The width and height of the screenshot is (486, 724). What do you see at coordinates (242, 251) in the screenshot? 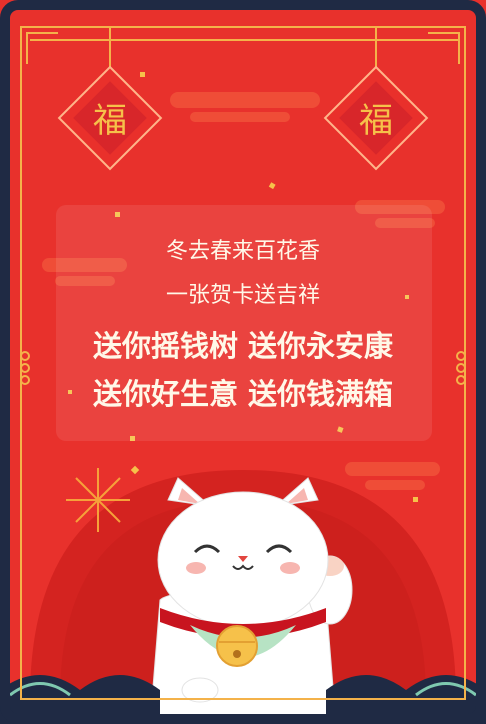
I see `greeting-line-1: 冬去春来百花香` at bounding box center [242, 251].